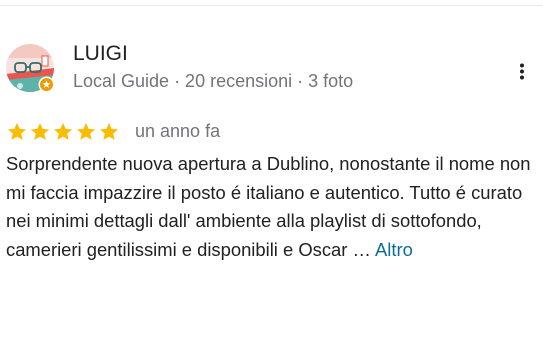 This screenshot has width=543, height=352. I want to click on top-divider, so click(271, 5).